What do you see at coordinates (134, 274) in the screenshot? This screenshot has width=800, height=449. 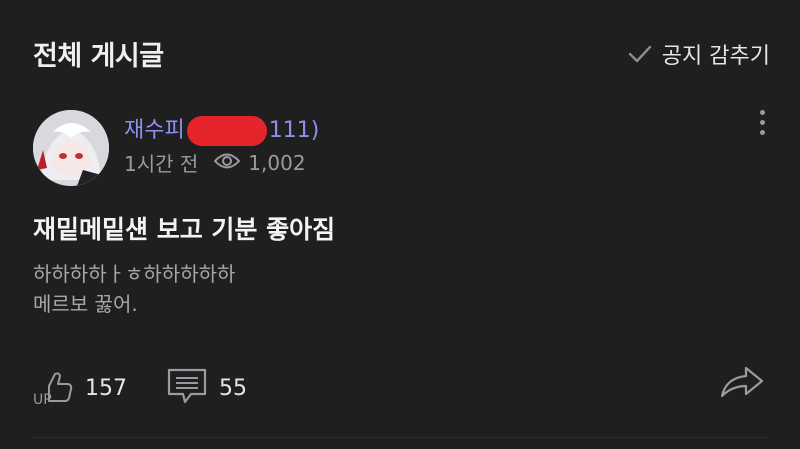 I see `post-body-line: 하하하하ㅏㅎ하하하하하` at bounding box center [134, 274].